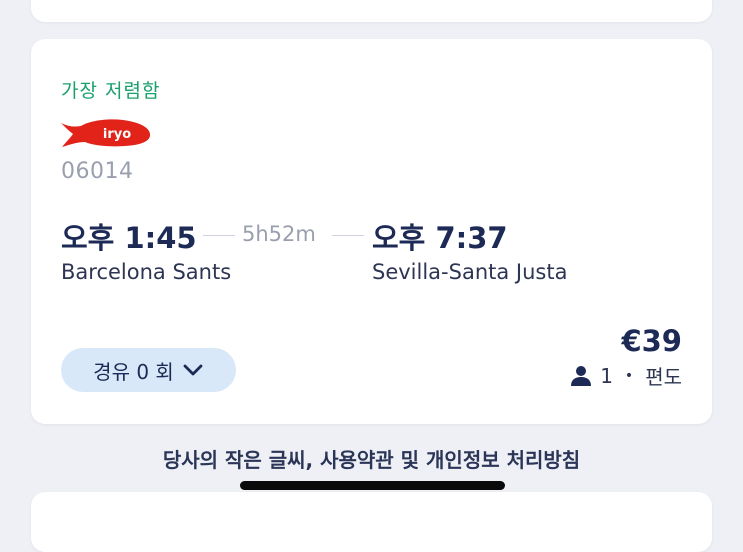 This screenshot has width=743, height=552. I want to click on previous-result-card, so click(371, 11).